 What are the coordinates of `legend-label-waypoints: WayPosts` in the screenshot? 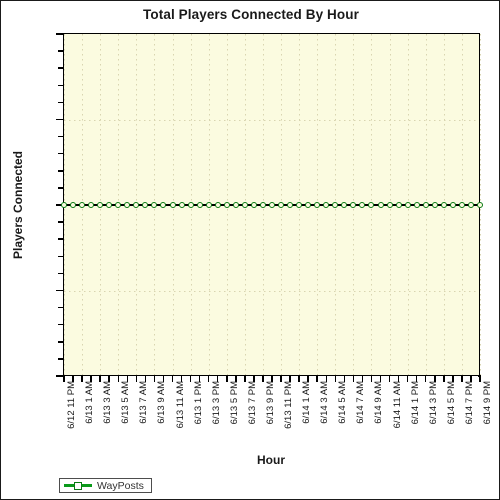 It's located at (120, 485).